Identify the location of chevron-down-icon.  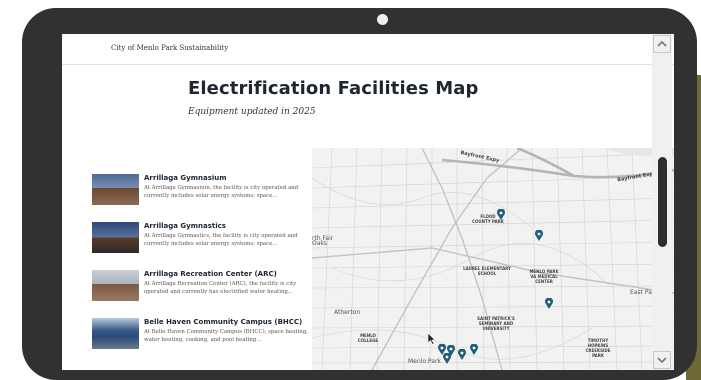
(662, 360).